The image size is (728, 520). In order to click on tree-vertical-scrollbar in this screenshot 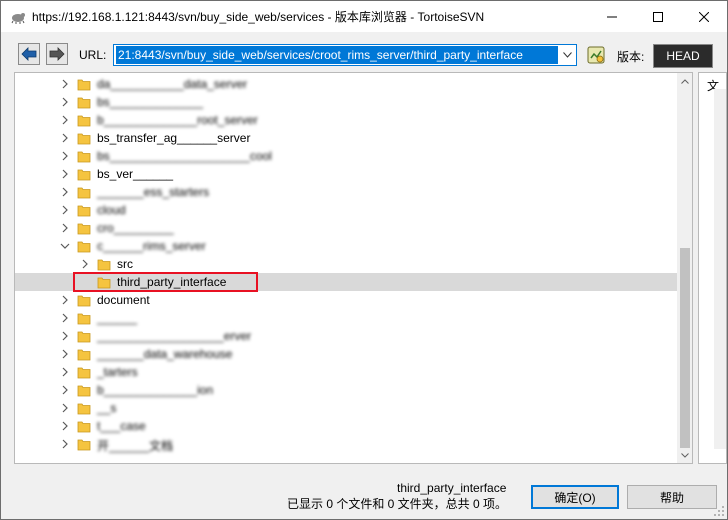, I will do `click(684, 268)`.